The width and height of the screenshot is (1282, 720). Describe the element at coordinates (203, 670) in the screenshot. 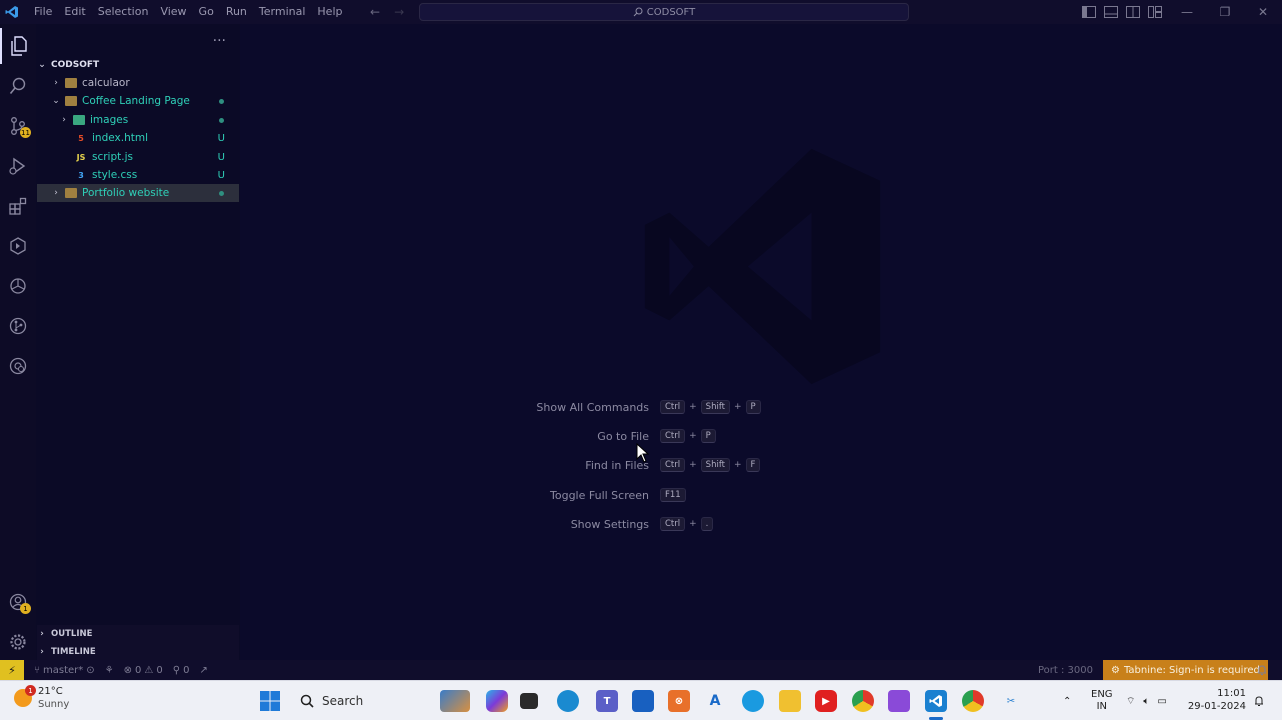

I see `live-share-status-icon: ↗` at that location.